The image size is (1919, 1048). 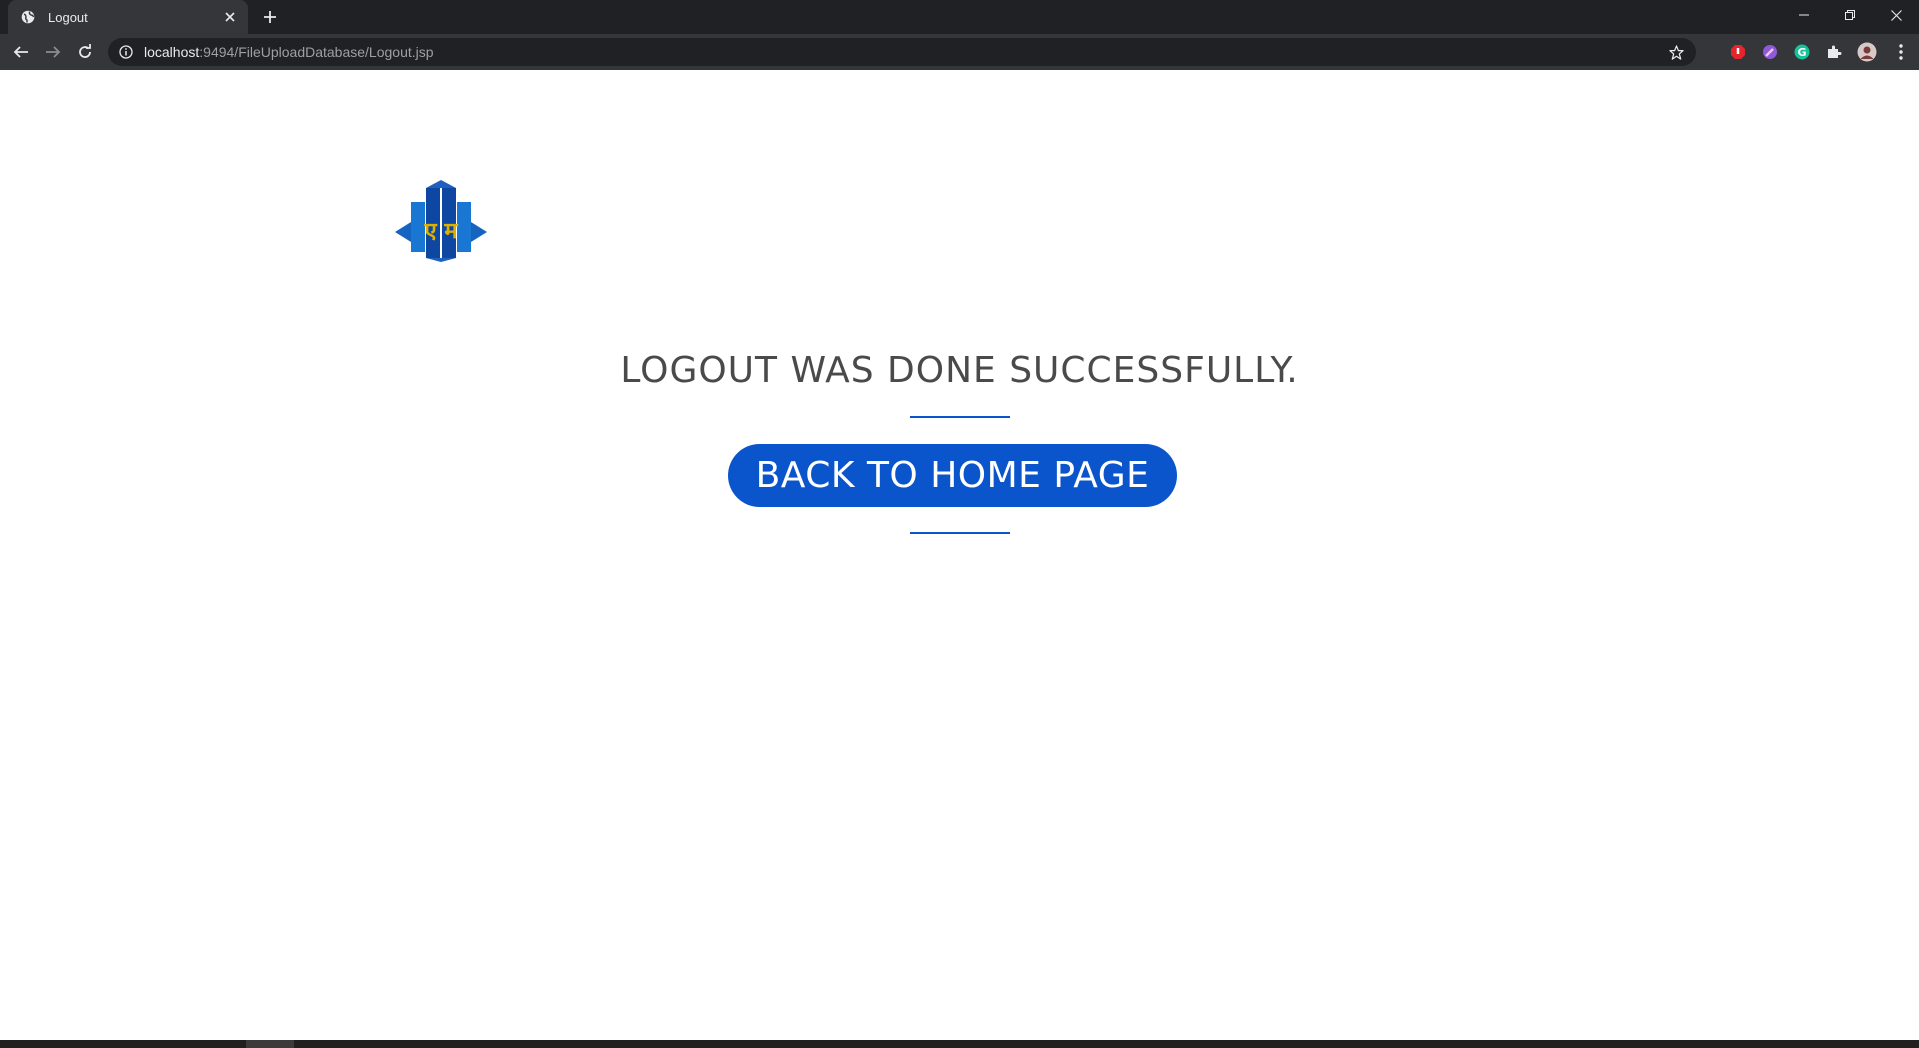 I want to click on browser-titlebar: Logout, so click(x=959, y=17).